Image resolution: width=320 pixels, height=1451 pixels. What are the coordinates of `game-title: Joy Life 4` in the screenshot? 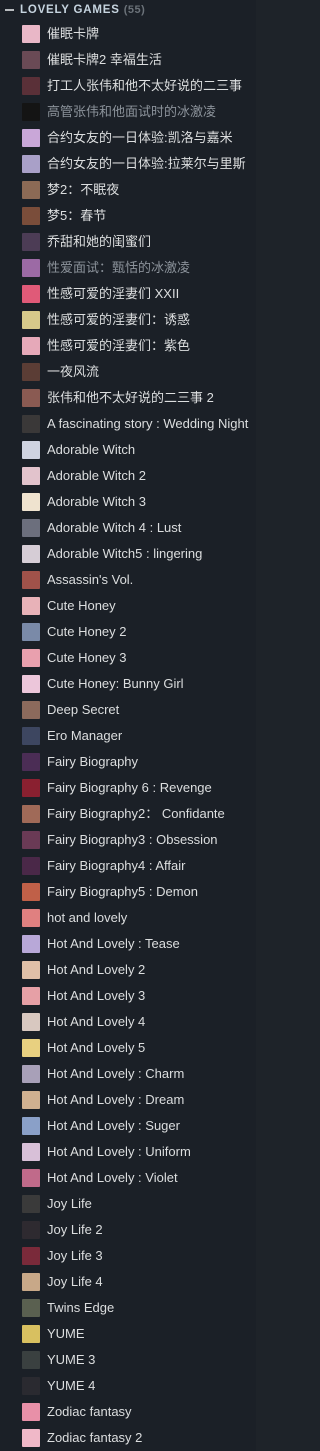 It's located at (75, 1281).